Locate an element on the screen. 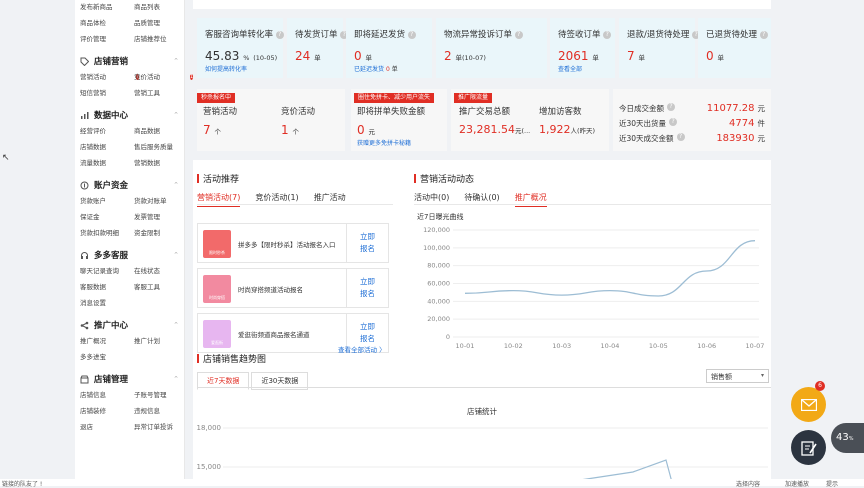  sidebar-link: 发布新商品 is located at coordinates (107, 7).